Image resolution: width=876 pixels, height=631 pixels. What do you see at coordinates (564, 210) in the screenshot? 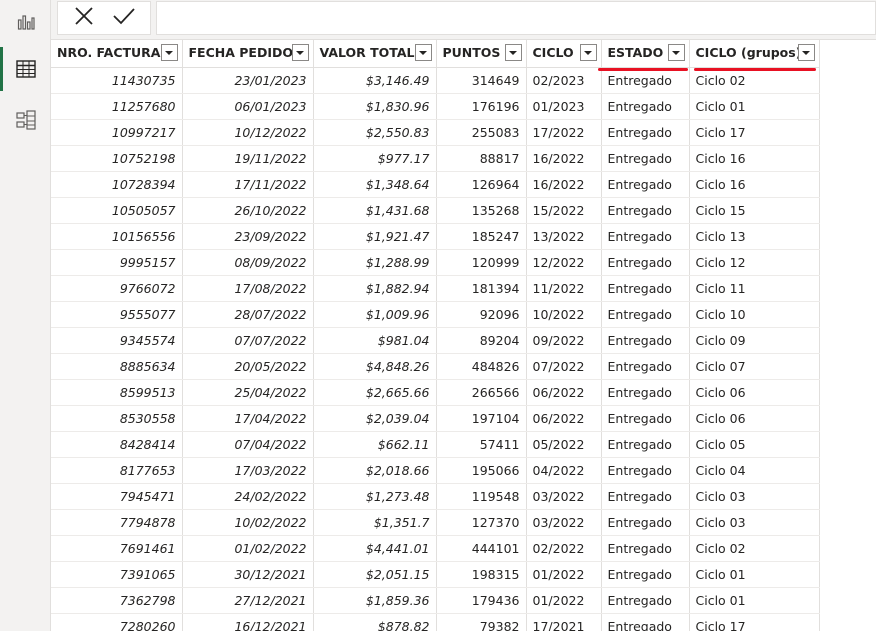
I see `table-cell: 15/2022` at bounding box center [564, 210].